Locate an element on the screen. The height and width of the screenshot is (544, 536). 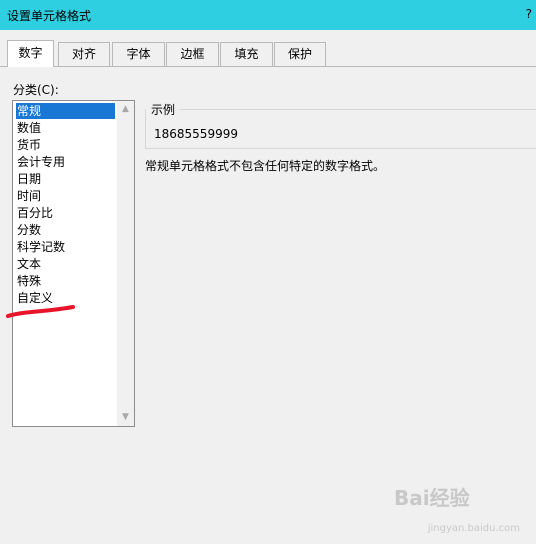
category-item-date: 日期 is located at coordinates (65, 179).